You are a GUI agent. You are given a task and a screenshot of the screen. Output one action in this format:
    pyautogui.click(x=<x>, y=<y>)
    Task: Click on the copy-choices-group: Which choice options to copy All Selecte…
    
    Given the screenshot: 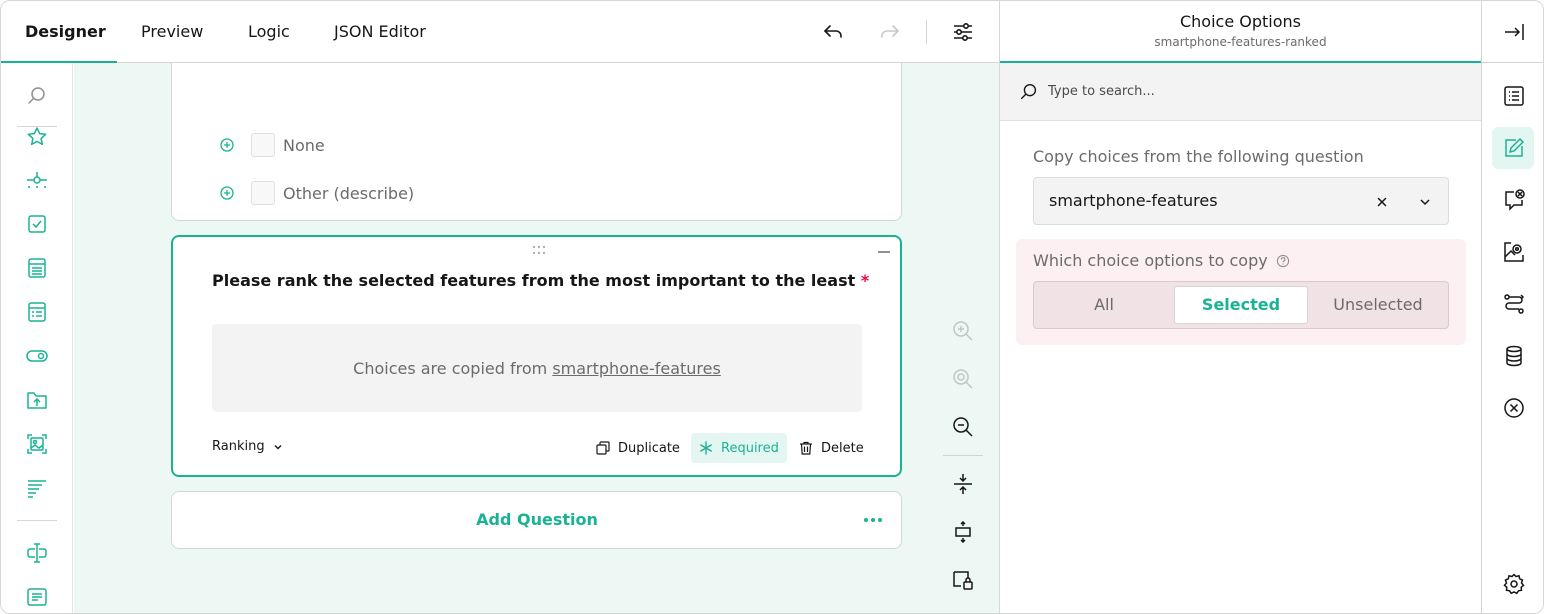 What is the action you would take?
    pyautogui.click(x=1241, y=292)
    